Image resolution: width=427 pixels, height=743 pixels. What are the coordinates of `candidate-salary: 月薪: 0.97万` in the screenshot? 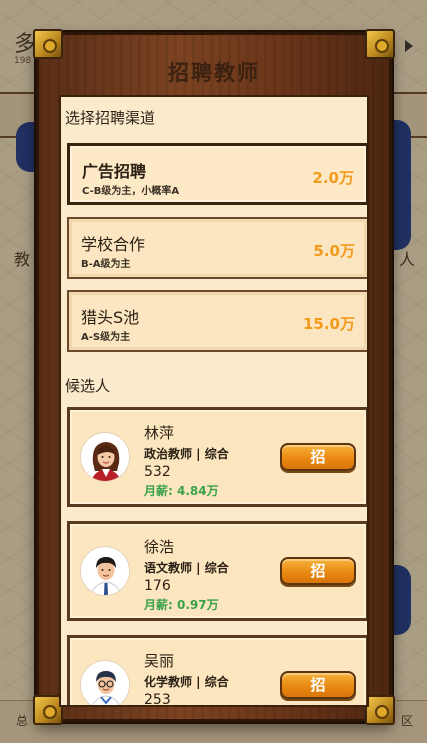 It's located at (181, 605).